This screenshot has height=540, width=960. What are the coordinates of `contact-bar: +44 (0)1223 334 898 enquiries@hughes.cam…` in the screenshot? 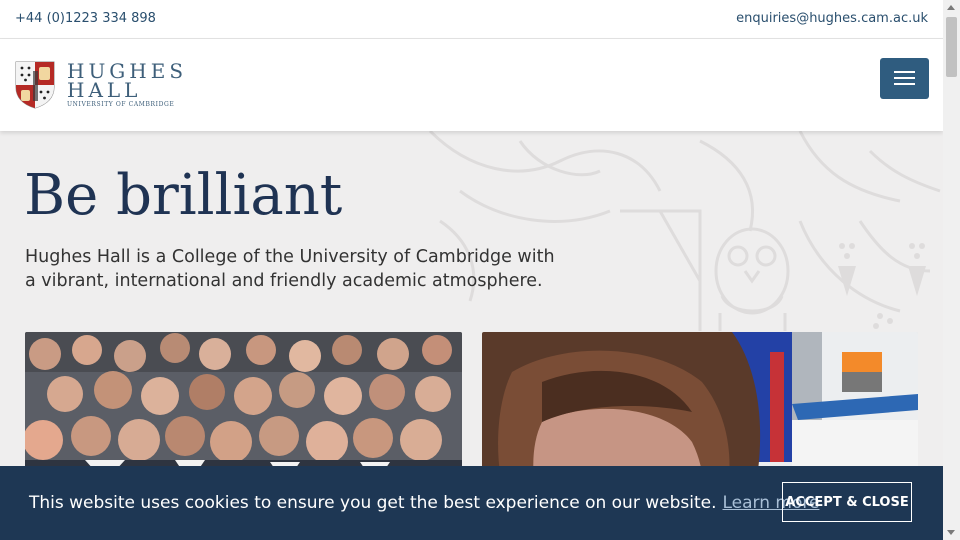 It's located at (471, 19).